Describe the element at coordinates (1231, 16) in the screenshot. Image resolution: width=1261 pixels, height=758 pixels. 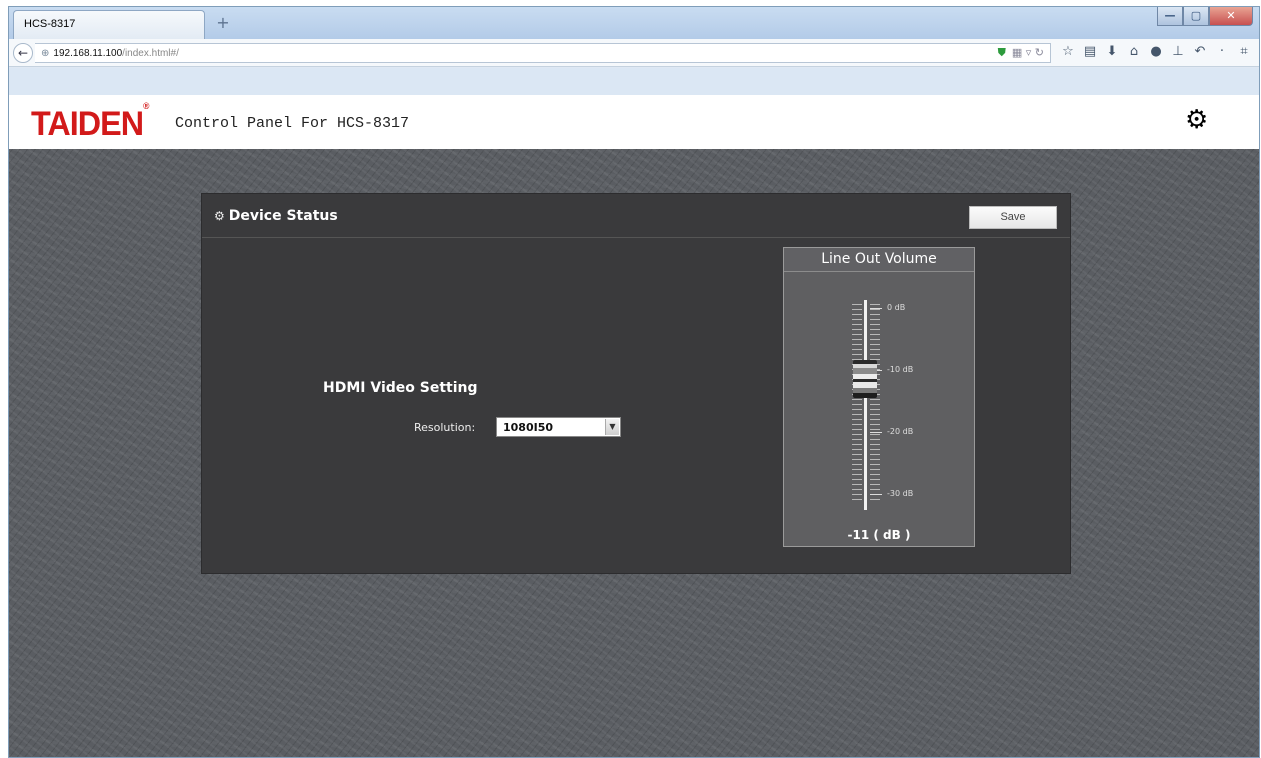
I see `close-button: ✕` at that location.